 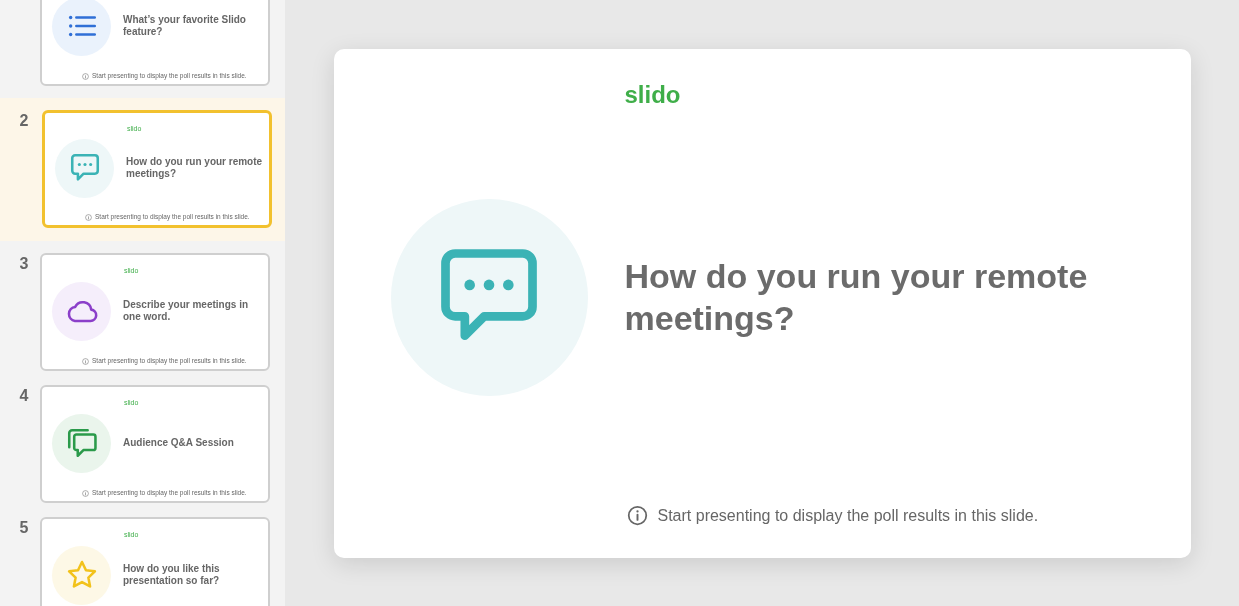 I want to click on slide-title: What’s your favorite Slido feature?, so click(x=185, y=26).